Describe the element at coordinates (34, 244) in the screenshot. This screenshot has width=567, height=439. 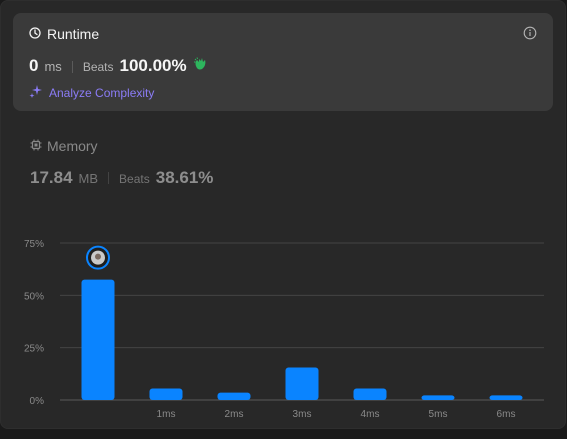
I see `y-tick-label: 75%` at that location.